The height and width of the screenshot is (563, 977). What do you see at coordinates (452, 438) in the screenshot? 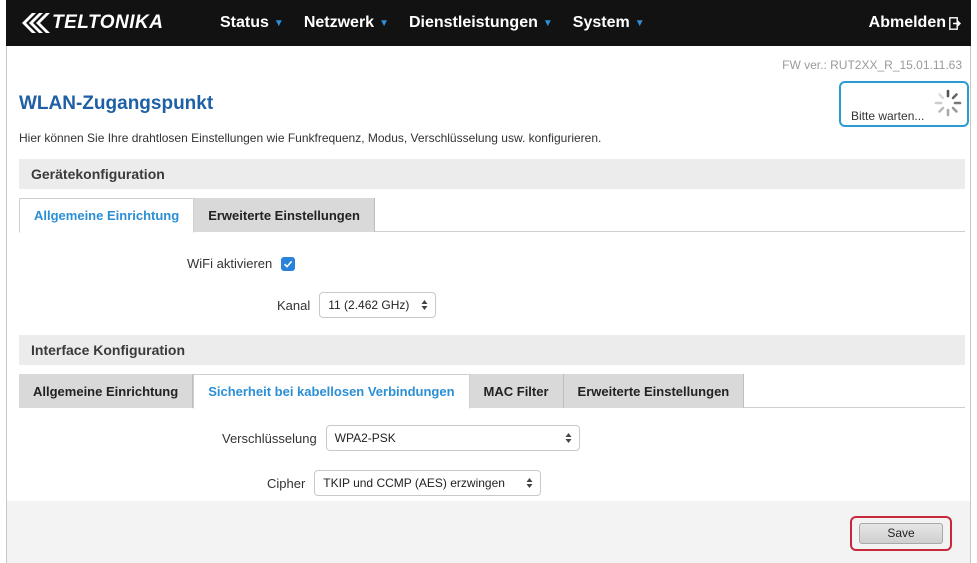
I see `encryption-select: WPA2-PSK` at bounding box center [452, 438].